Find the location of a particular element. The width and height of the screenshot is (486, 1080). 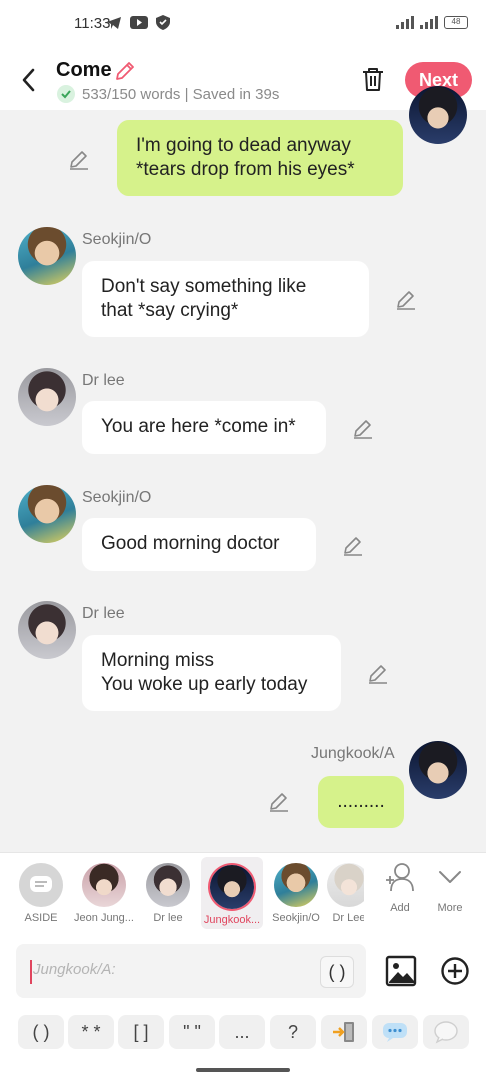

thought-bubble-icon is located at coordinates (395, 1032).